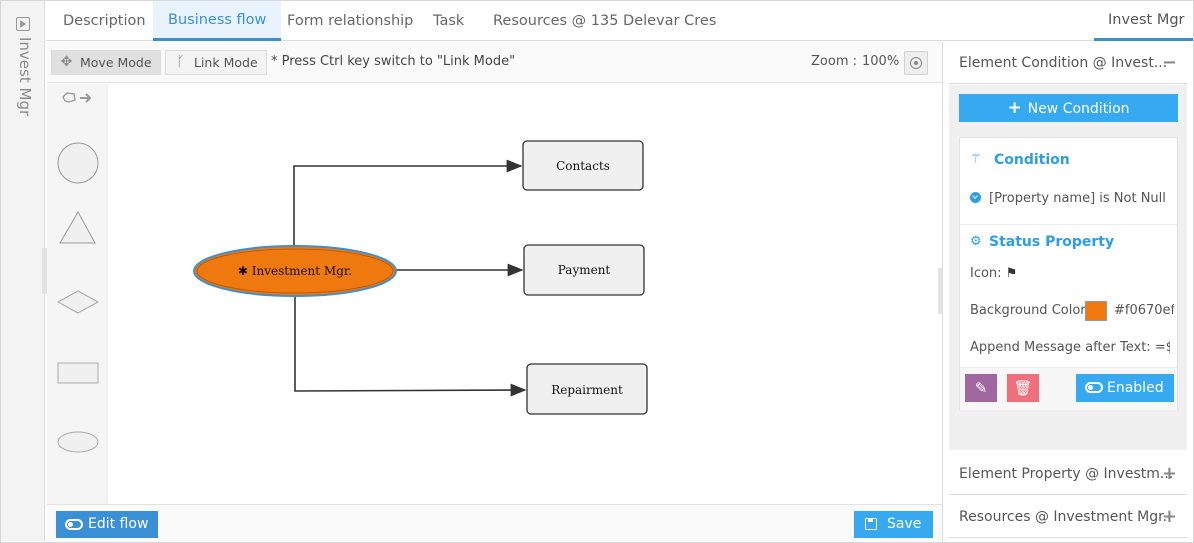 Image resolution: width=1194 pixels, height=543 pixels. What do you see at coordinates (975, 197) in the screenshot?
I see `chevron-down-circle-icon` at bounding box center [975, 197].